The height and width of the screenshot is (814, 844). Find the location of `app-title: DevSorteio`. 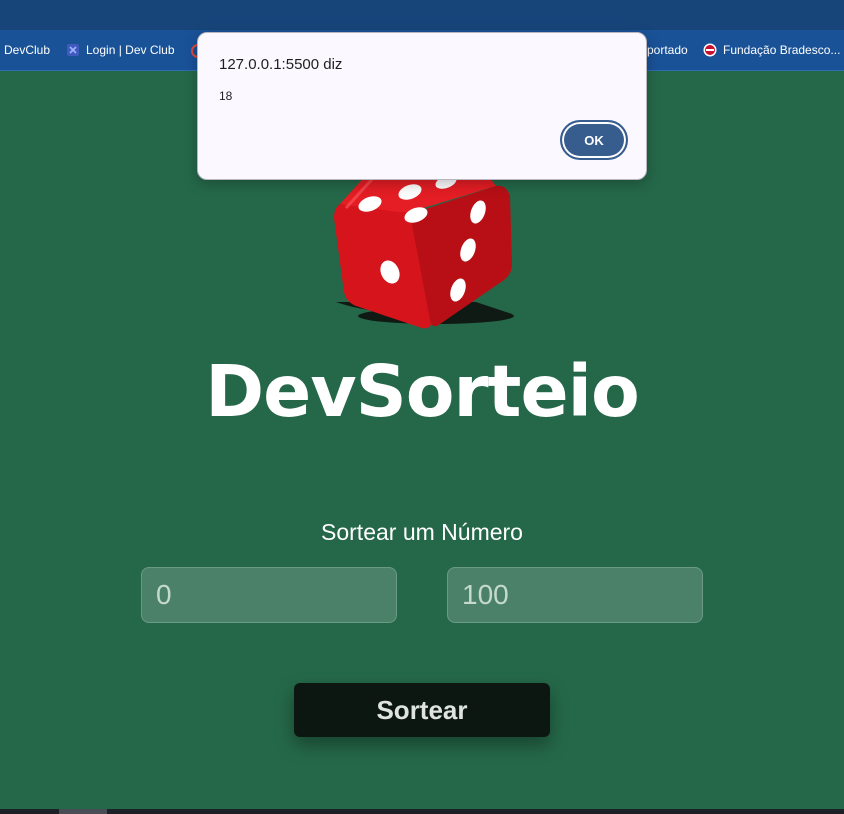

app-title: DevSorteio is located at coordinates (422, 391).